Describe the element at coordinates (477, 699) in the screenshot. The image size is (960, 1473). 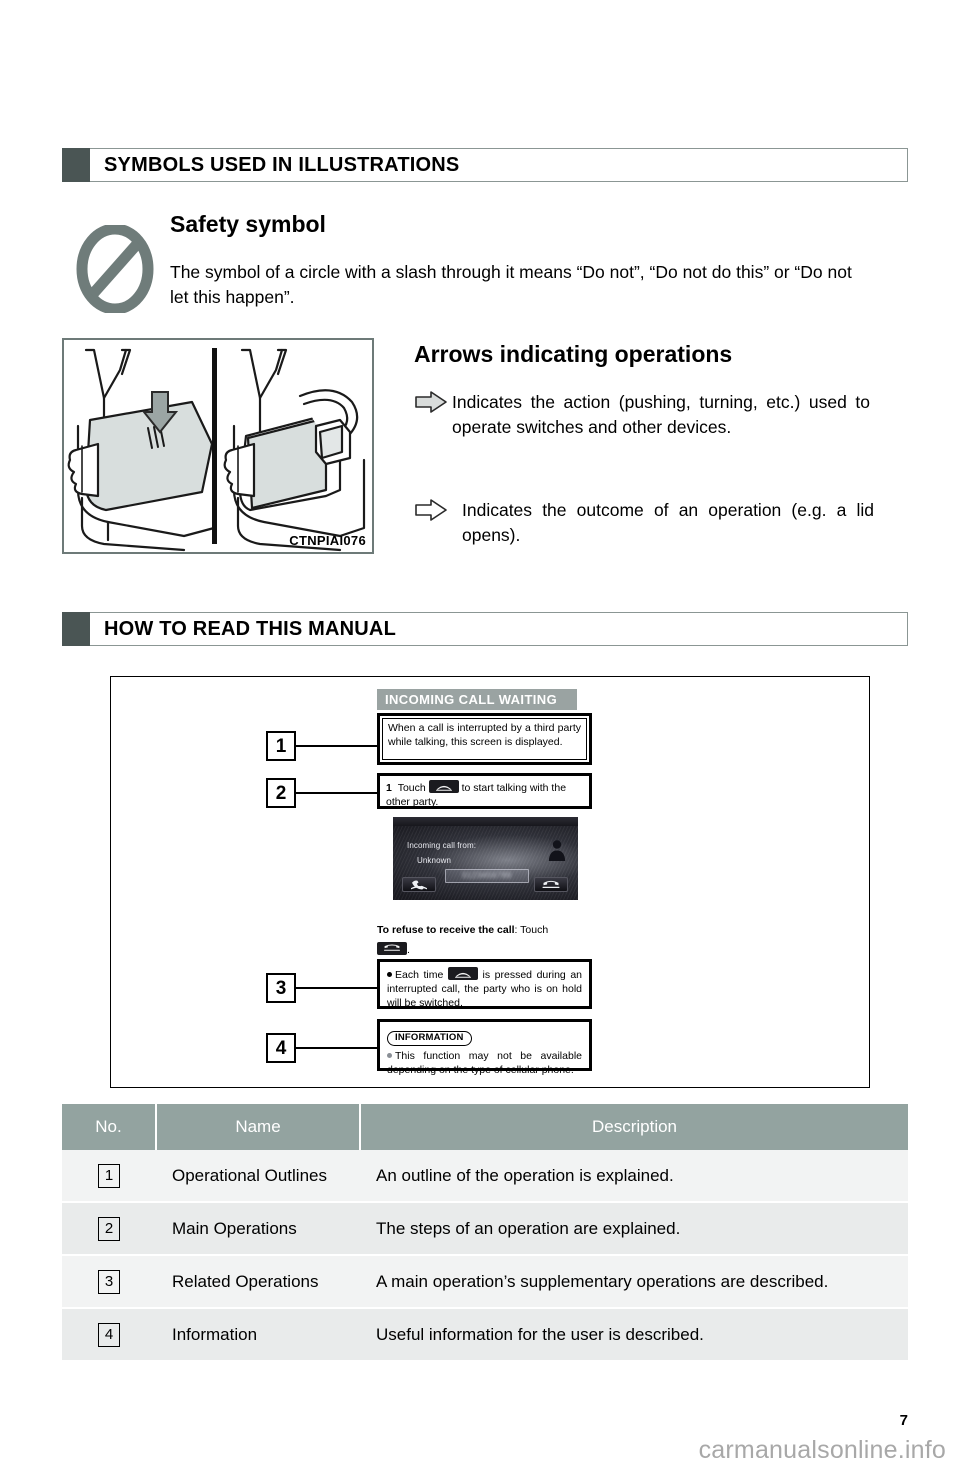
I see `screen-title: INCOMING CALL WAITING` at that location.